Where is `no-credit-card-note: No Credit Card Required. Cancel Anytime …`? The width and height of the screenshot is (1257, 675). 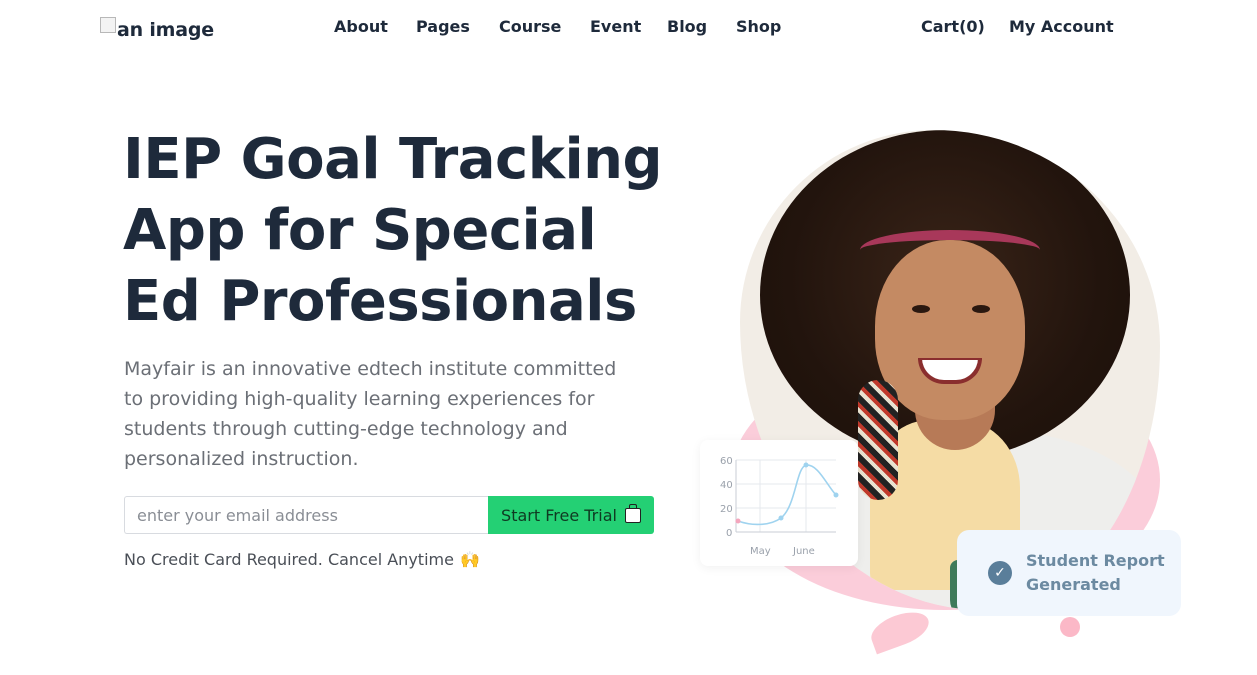
no-credit-card-note: No Credit Card Required. Cancel Anytime … is located at coordinates (302, 559).